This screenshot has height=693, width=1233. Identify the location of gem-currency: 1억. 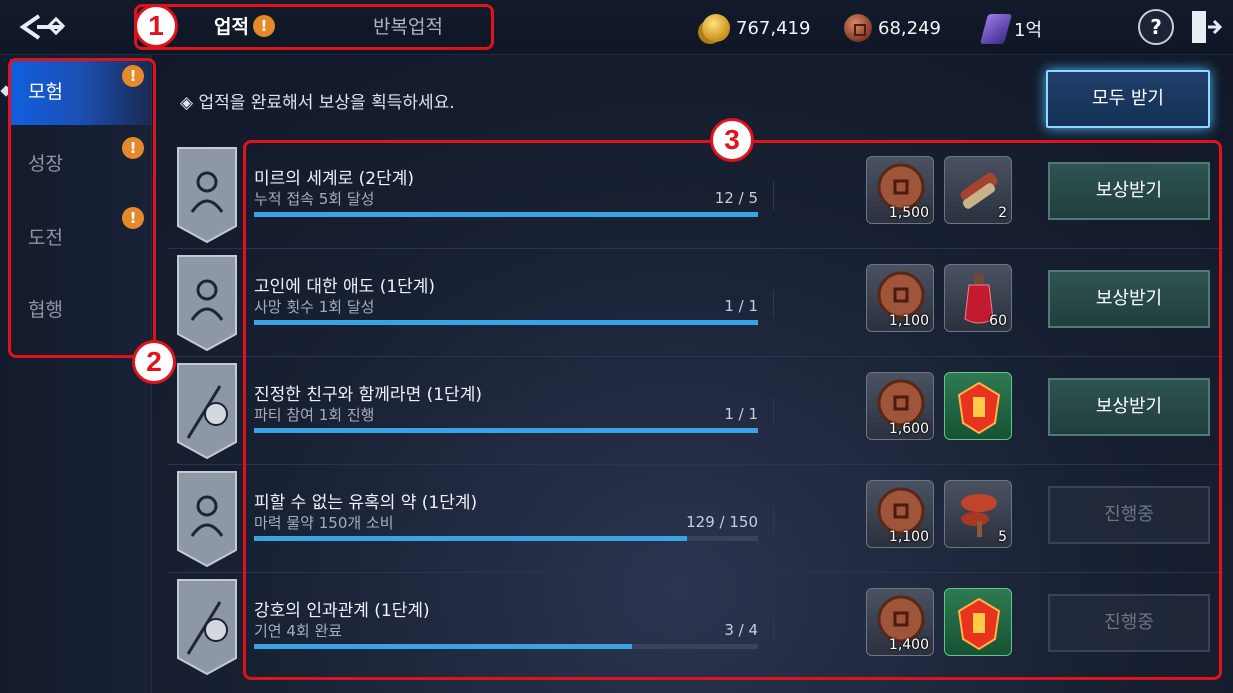
(1011, 29).